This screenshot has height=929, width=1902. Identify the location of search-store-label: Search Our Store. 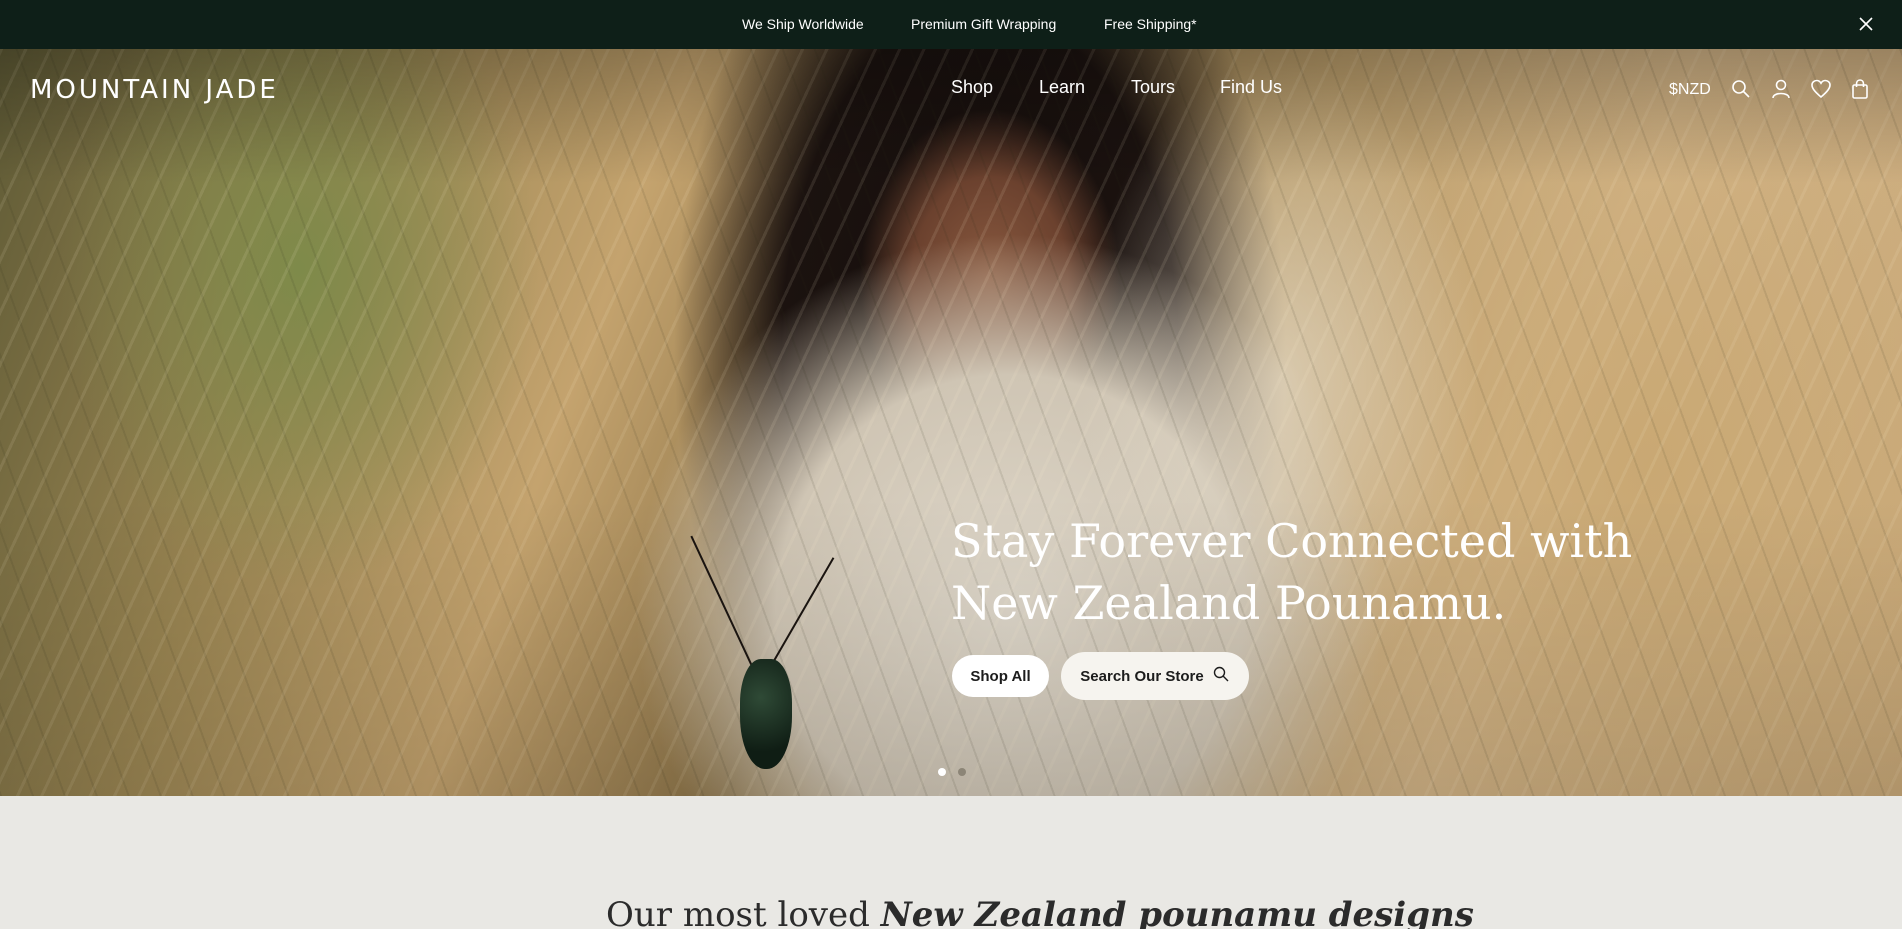
(1142, 676).